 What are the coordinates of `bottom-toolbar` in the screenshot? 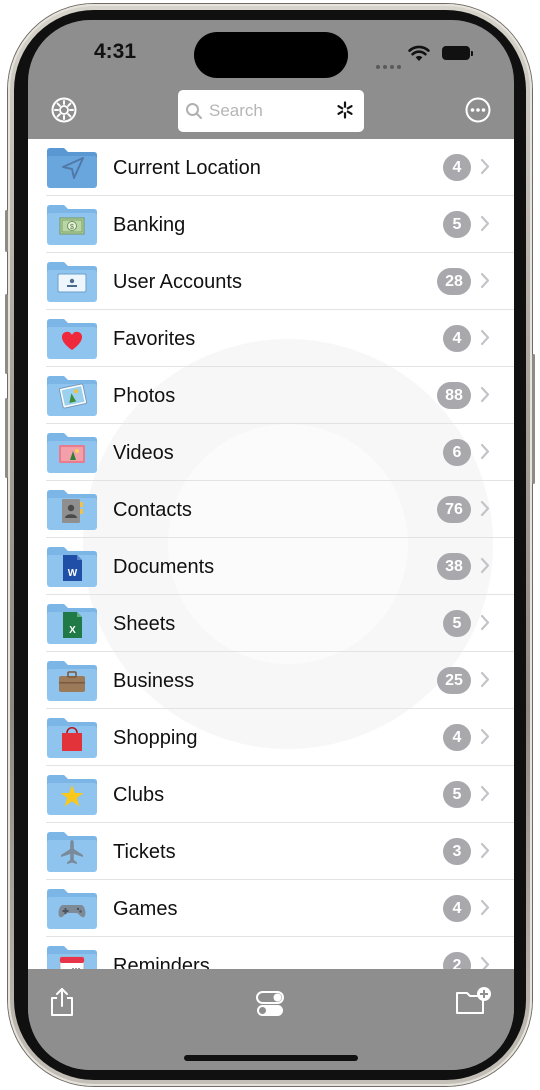 It's located at (271, 1019).